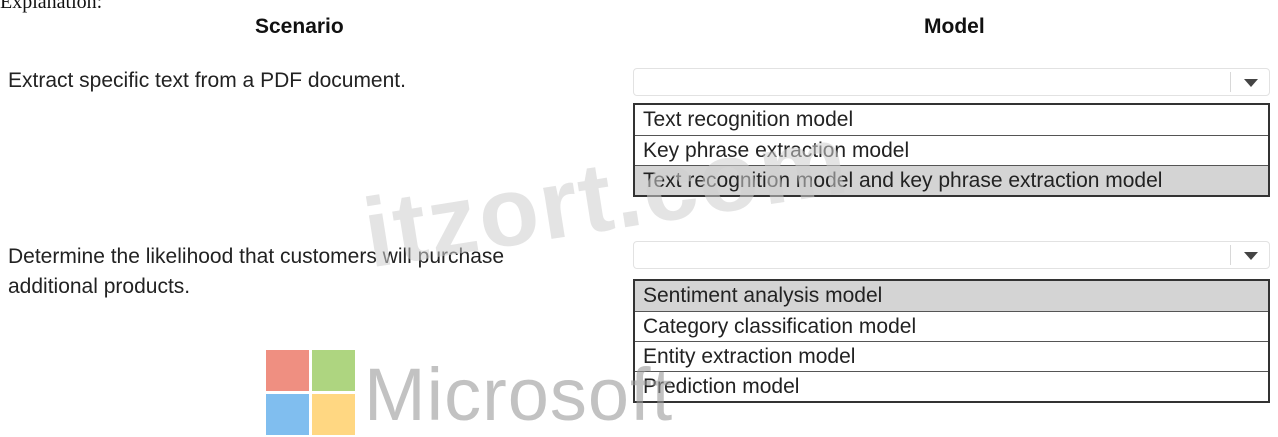  What do you see at coordinates (333, 414) in the screenshot?
I see `logo-yellow-square` at bounding box center [333, 414].